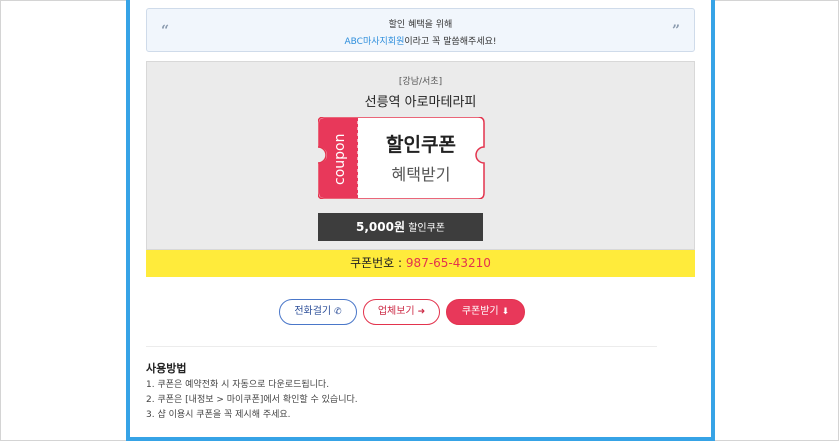 The height and width of the screenshot is (441, 839). I want to click on coupon-side-text: coupon, so click(340, 159).